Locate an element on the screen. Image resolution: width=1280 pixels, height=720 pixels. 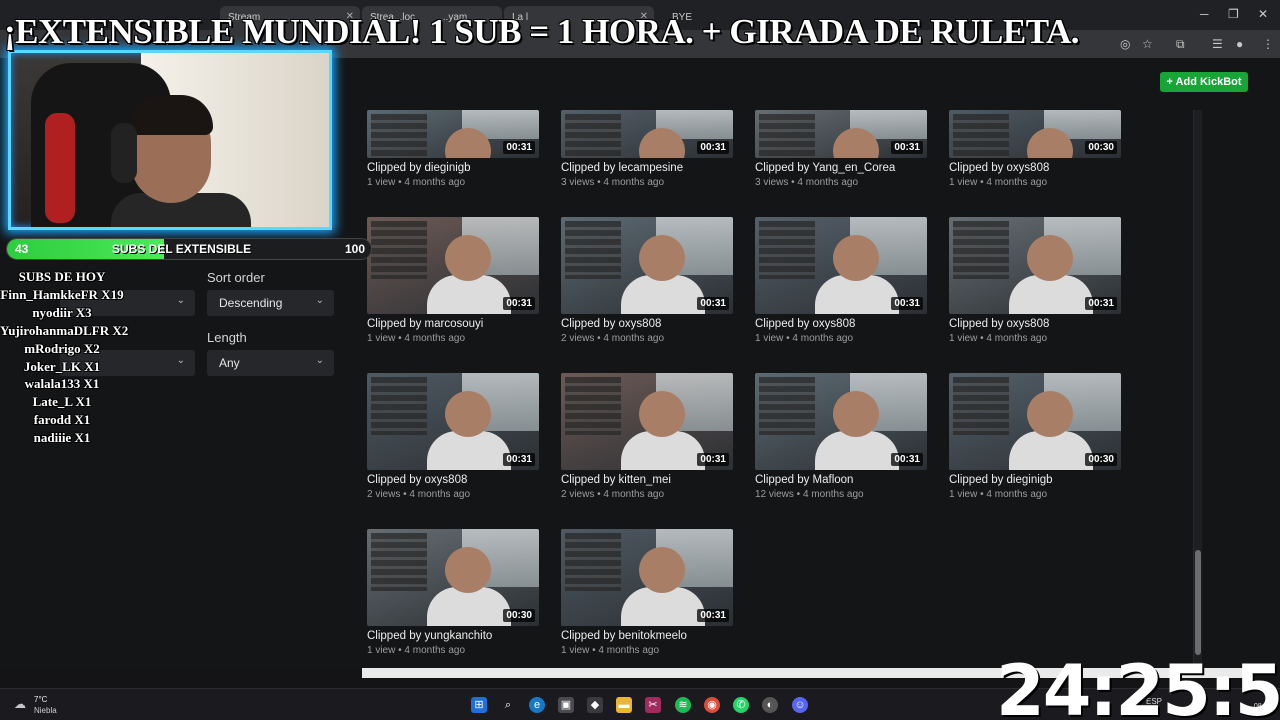
clip-meta: 3 views • 4 months ago is located at coordinates (850, 182).